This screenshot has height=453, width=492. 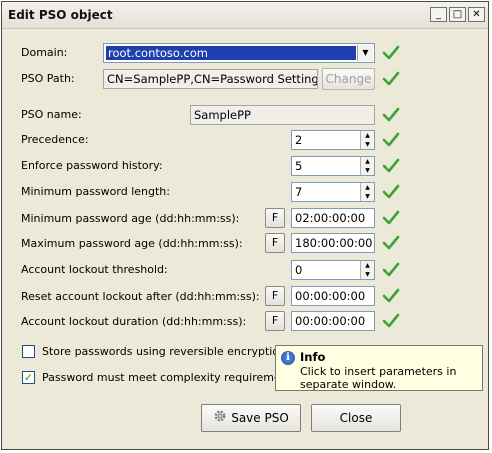 What do you see at coordinates (313, 357) in the screenshot?
I see `tooltip-title: Info` at bounding box center [313, 357].